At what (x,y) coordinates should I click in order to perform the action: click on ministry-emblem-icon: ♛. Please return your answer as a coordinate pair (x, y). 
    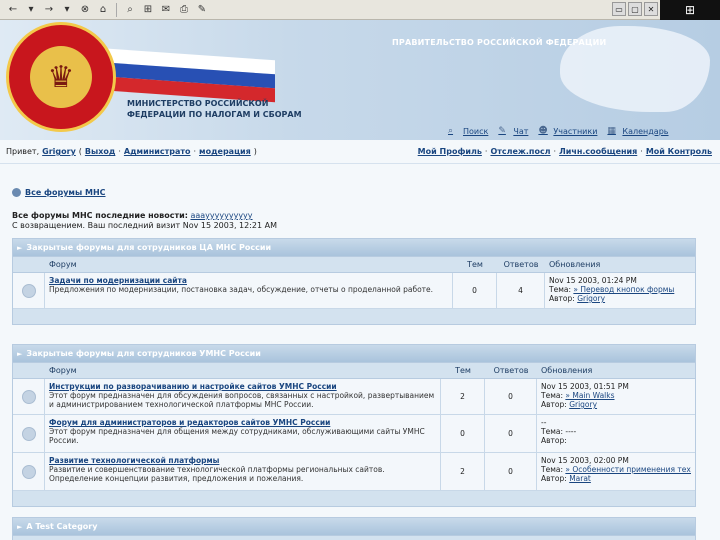
    Looking at the image, I should click on (61, 77).